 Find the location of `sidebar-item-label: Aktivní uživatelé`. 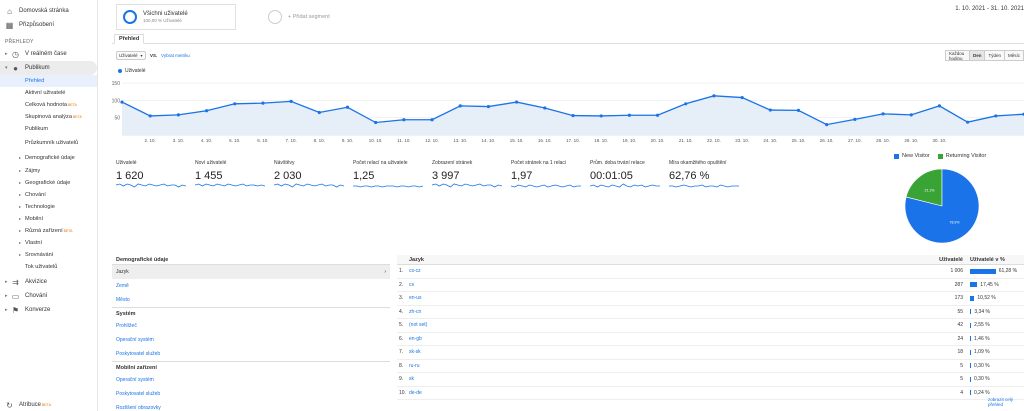

sidebar-item-label: Aktivní uživatelé is located at coordinates (45, 93).